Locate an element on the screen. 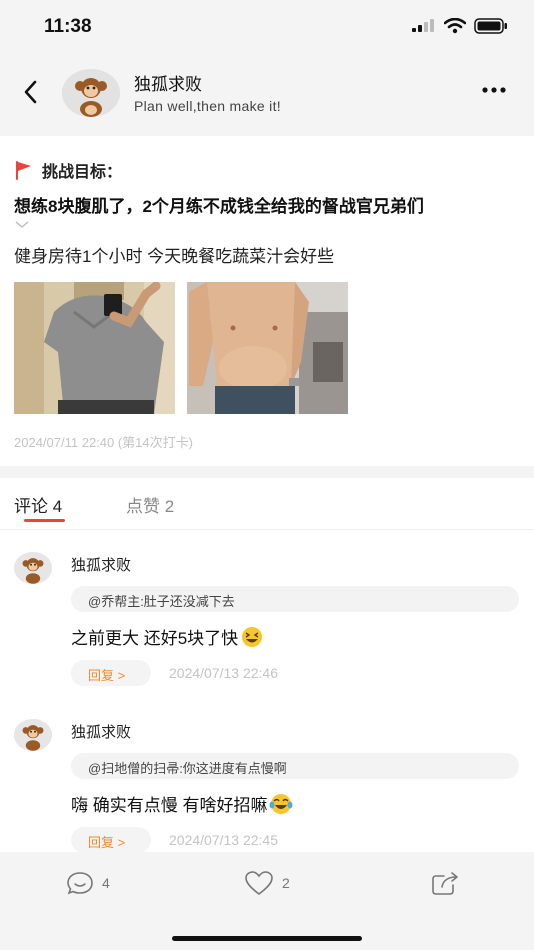 This screenshot has width=534, height=950. user-motto: Plan well,then make it! is located at coordinates (207, 106).